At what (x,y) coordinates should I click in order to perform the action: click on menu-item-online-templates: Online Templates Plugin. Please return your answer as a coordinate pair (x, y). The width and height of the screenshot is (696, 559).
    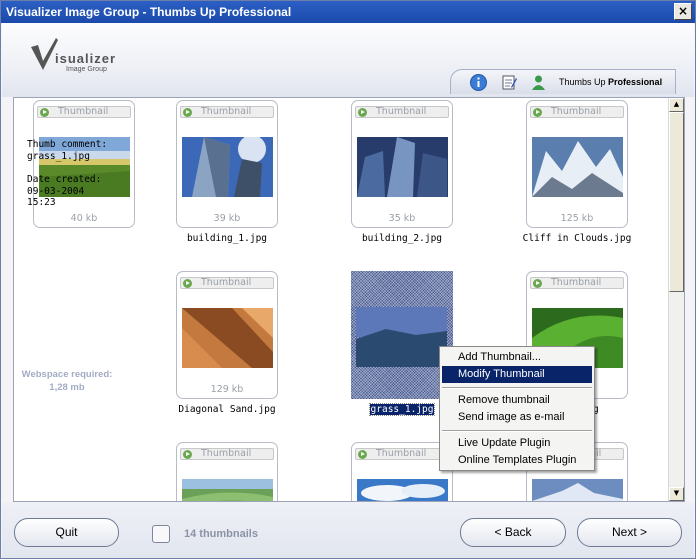
    Looking at the image, I should click on (517, 460).